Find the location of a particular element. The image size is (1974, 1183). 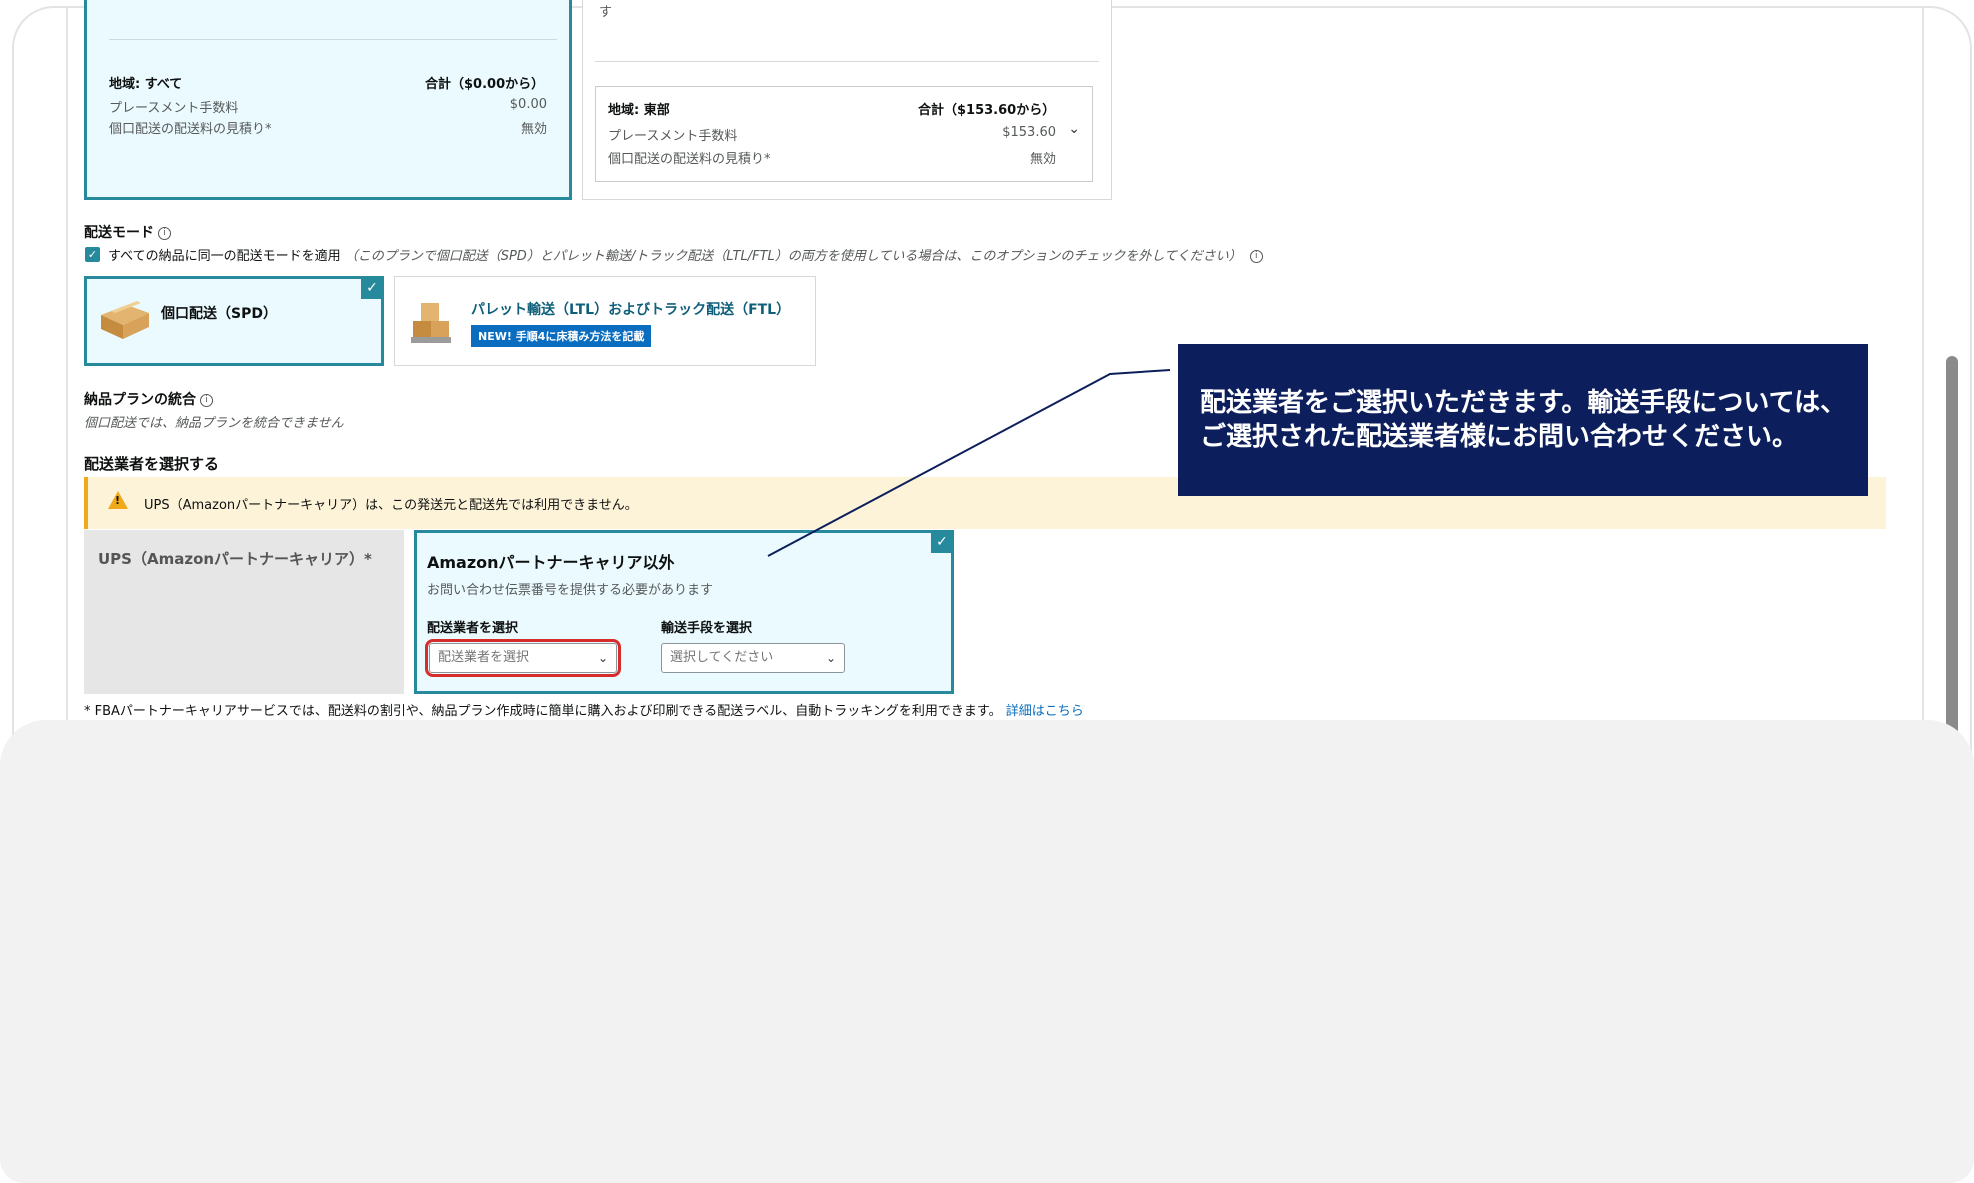

checkbox-label-text: すべての納品に同一の配送モードを適用 is located at coordinates (224, 256).